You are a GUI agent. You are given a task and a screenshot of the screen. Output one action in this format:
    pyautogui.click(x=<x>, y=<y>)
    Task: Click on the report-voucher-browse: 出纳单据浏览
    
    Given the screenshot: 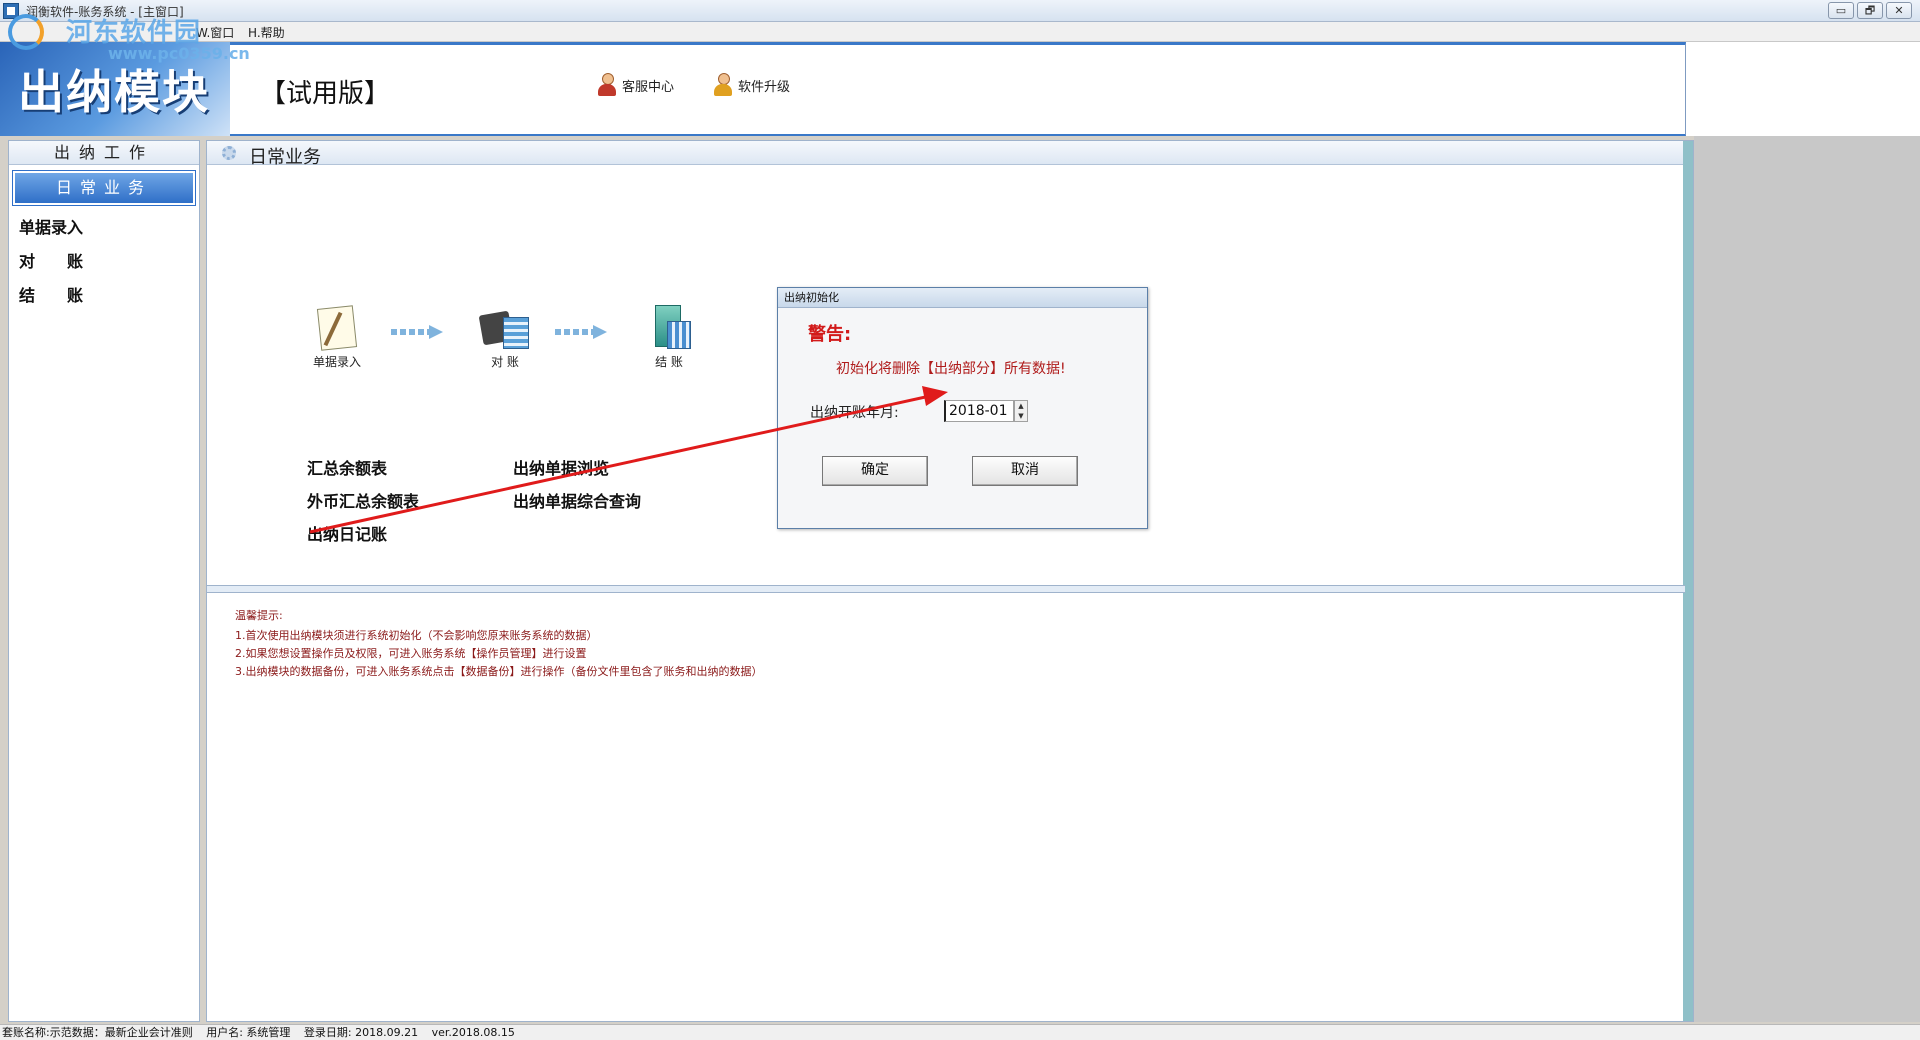 What is the action you would take?
    pyautogui.click(x=561, y=467)
    